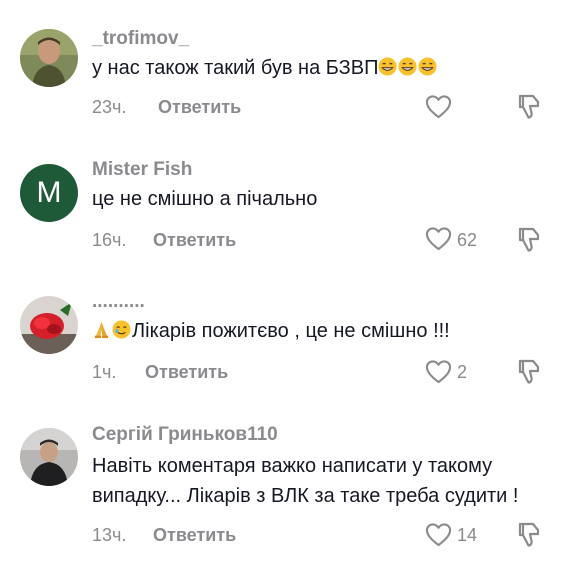  I want to click on avatar: M, so click(49, 193).